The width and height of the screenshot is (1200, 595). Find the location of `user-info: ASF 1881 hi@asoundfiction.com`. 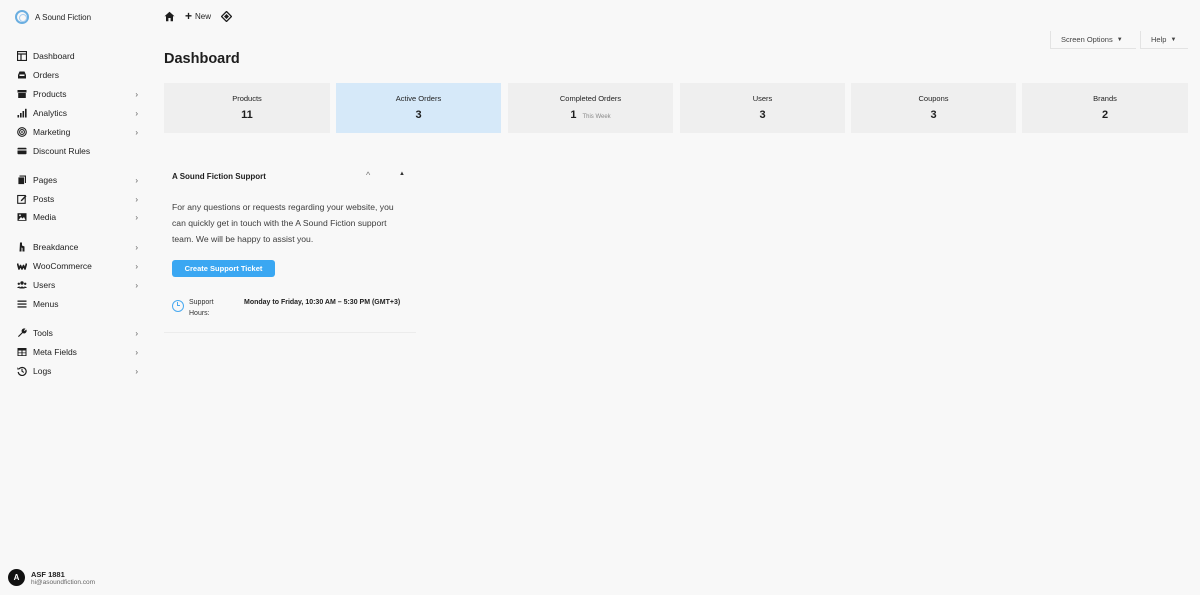

user-info: ASF 1881 hi@asoundfiction.com is located at coordinates (63, 578).